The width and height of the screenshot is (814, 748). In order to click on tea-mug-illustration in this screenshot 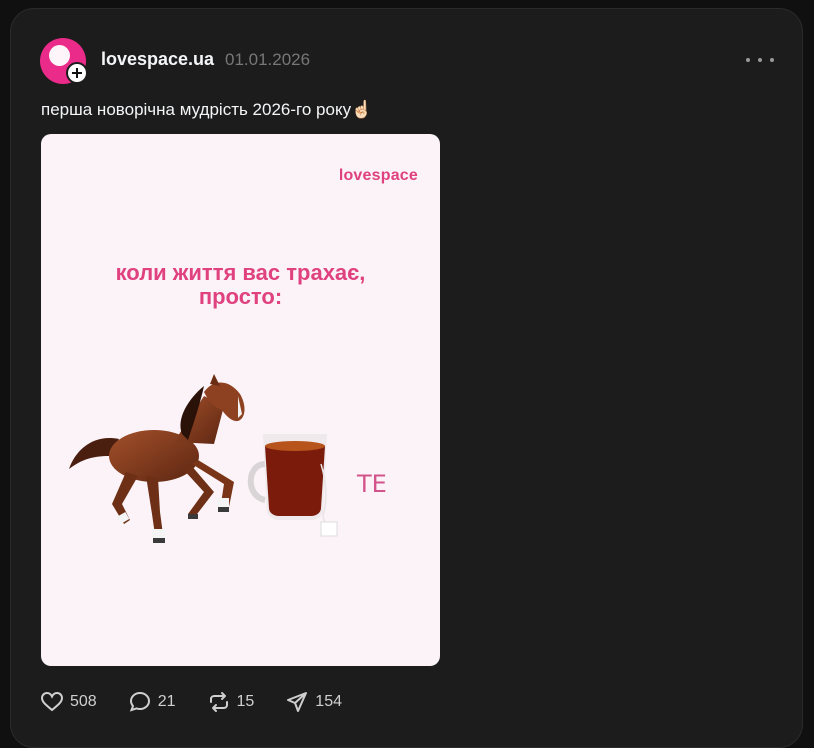, I will do `click(292, 485)`.